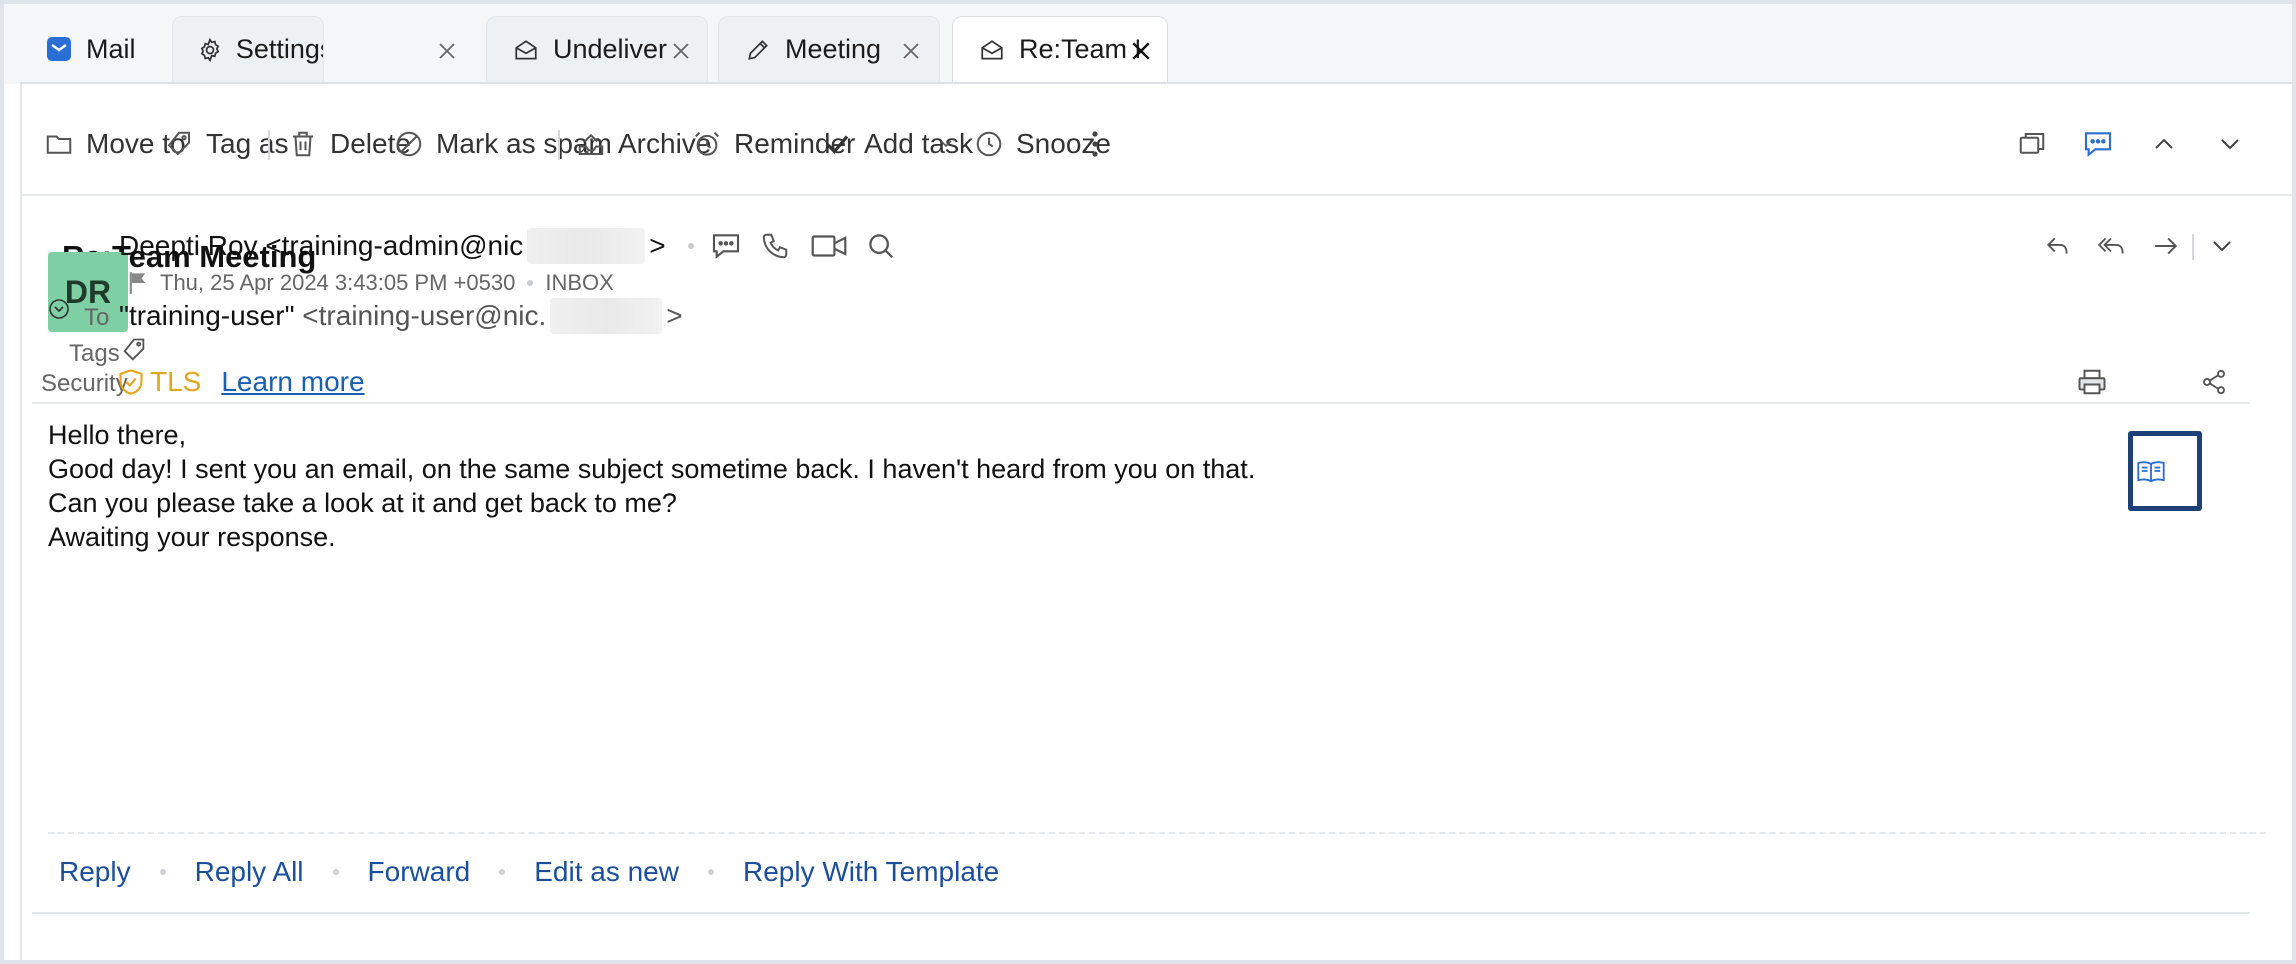  What do you see at coordinates (1157, 833) in the screenshot?
I see `body-divider` at bounding box center [1157, 833].